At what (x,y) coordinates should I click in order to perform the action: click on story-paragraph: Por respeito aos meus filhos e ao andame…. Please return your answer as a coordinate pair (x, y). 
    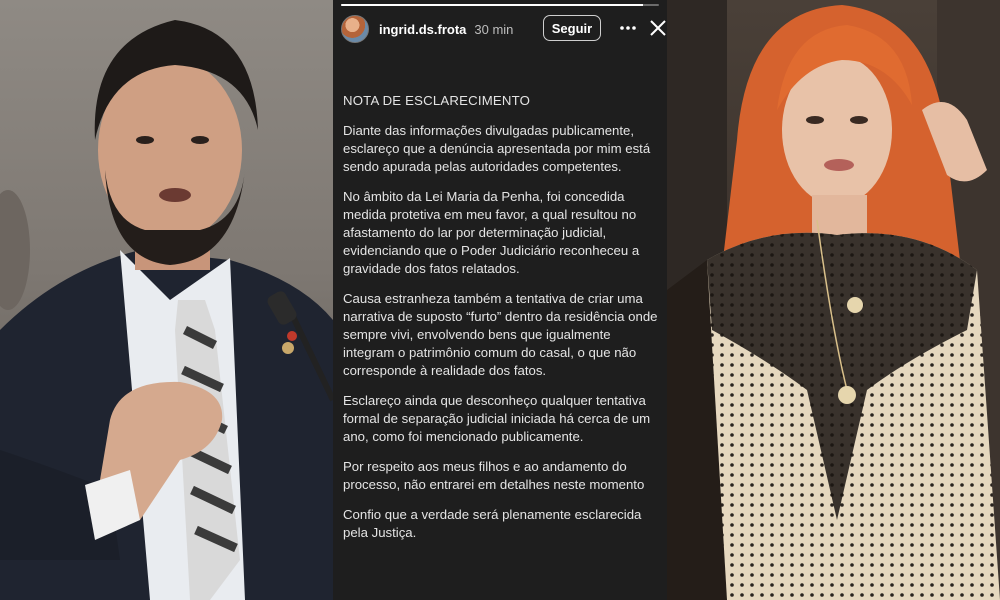
    Looking at the image, I should click on (494, 475).